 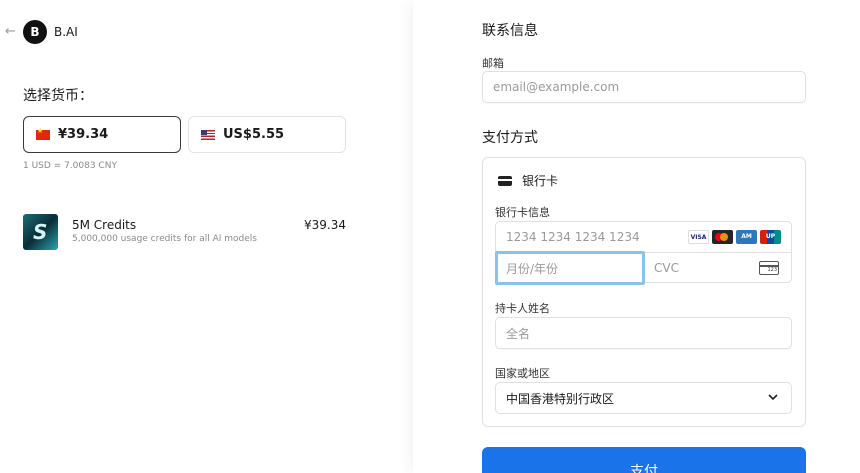 I want to click on cardholder-name-field: 全名, so click(x=643, y=333).